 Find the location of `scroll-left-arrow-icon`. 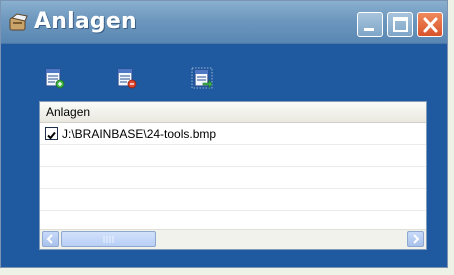

scroll-left-arrow-icon is located at coordinates (49, 239).